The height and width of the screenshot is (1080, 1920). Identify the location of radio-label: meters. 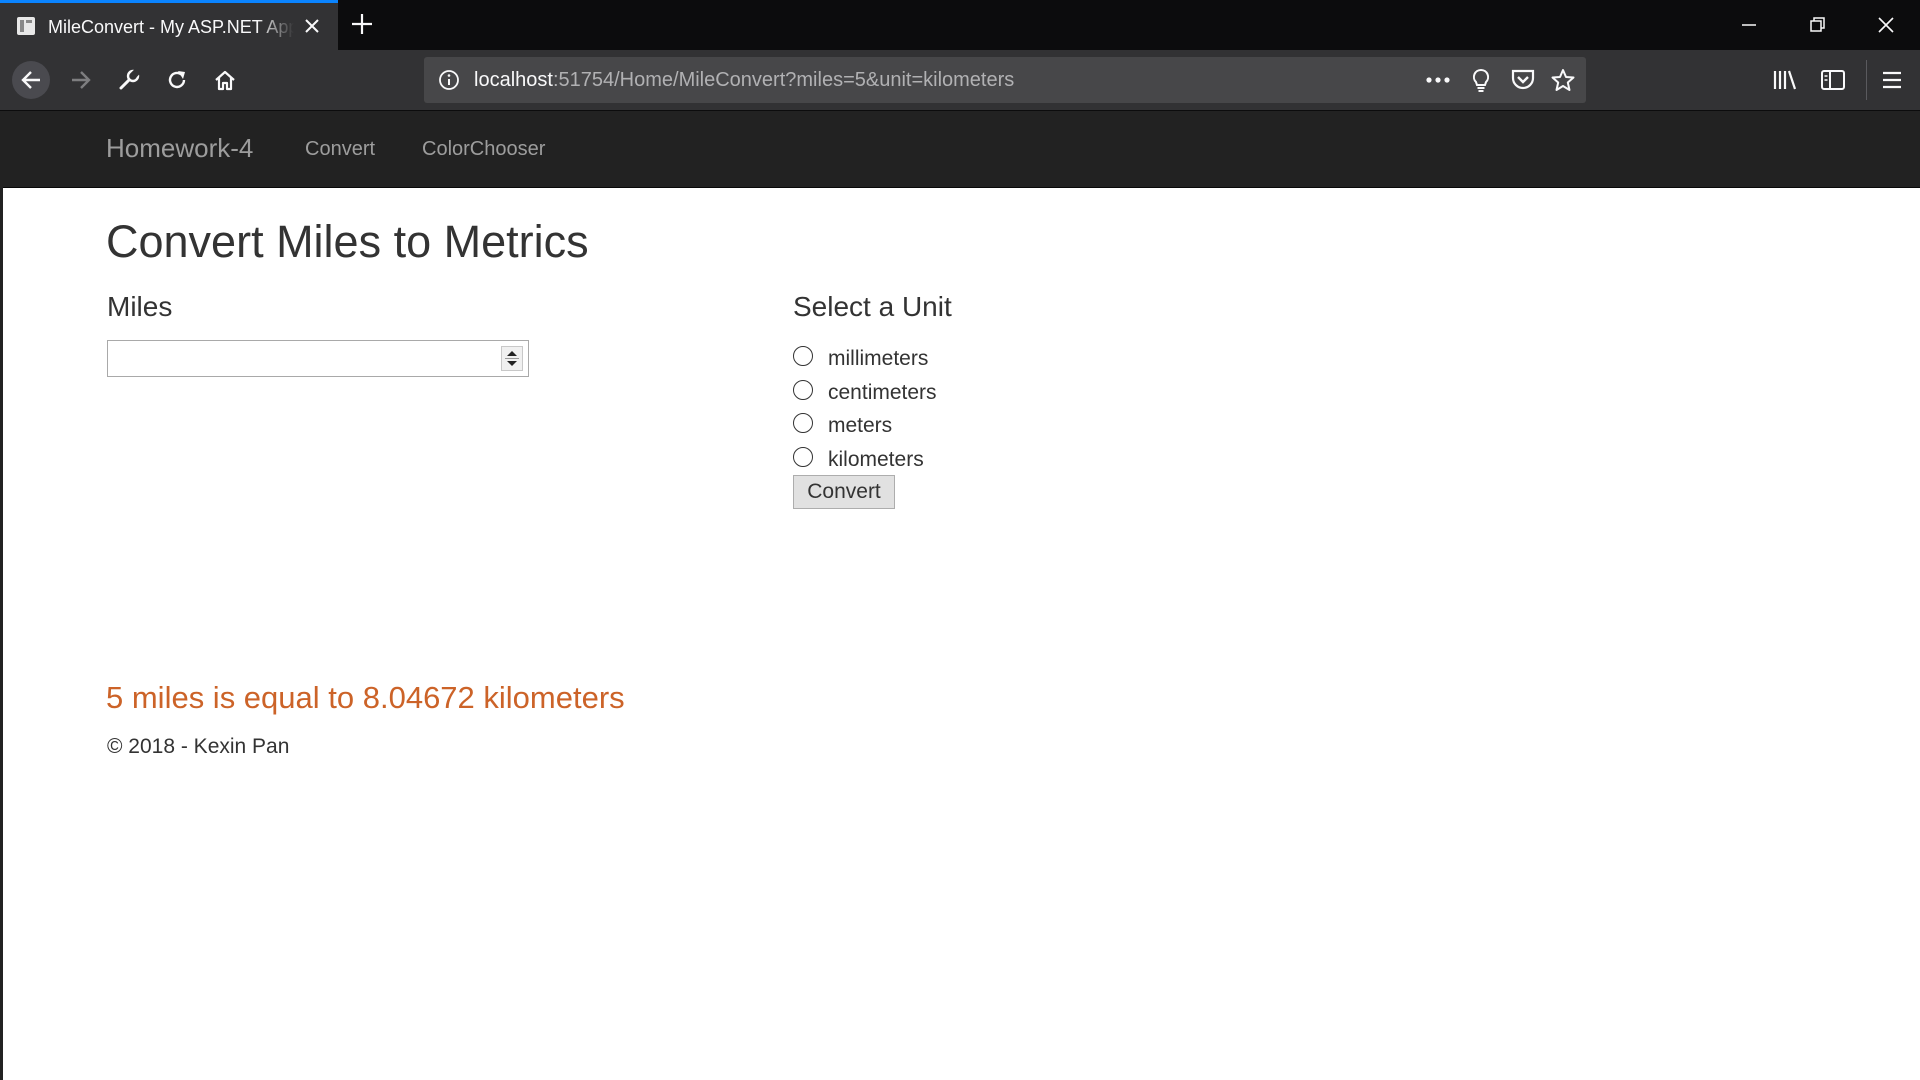
(860, 426).